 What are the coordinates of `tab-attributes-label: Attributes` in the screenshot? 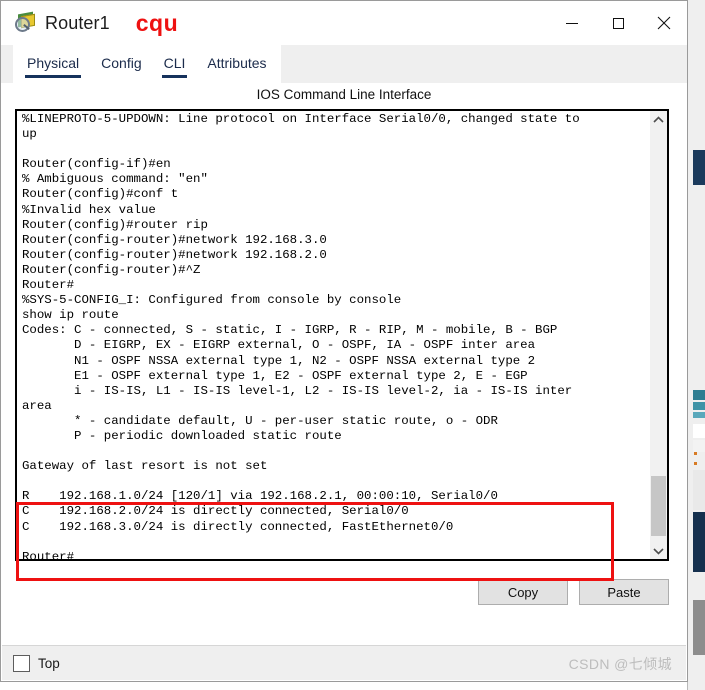 It's located at (237, 62).